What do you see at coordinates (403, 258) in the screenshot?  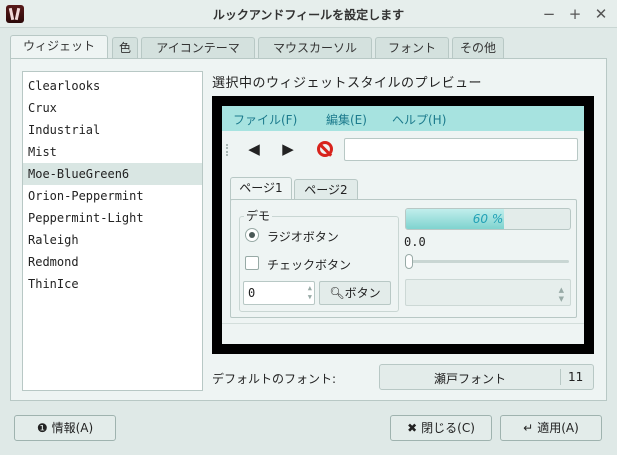 I see `preview-tab-panel: デモ ラジオボタン チェックボタン 0 ▲ ▼ 🔍︎ボタン 60 % 0.0 ▲ ▼` at bounding box center [403, 258].